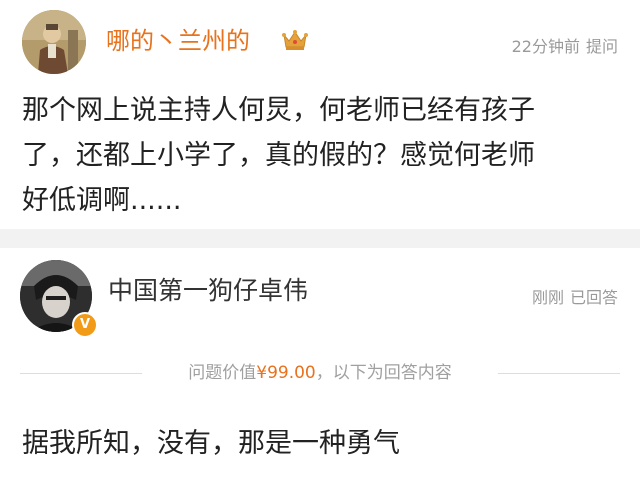 The image size is (640, 481). I want to click on answerer-name: 中国第一狗仔卓伟, so click(208, 291).